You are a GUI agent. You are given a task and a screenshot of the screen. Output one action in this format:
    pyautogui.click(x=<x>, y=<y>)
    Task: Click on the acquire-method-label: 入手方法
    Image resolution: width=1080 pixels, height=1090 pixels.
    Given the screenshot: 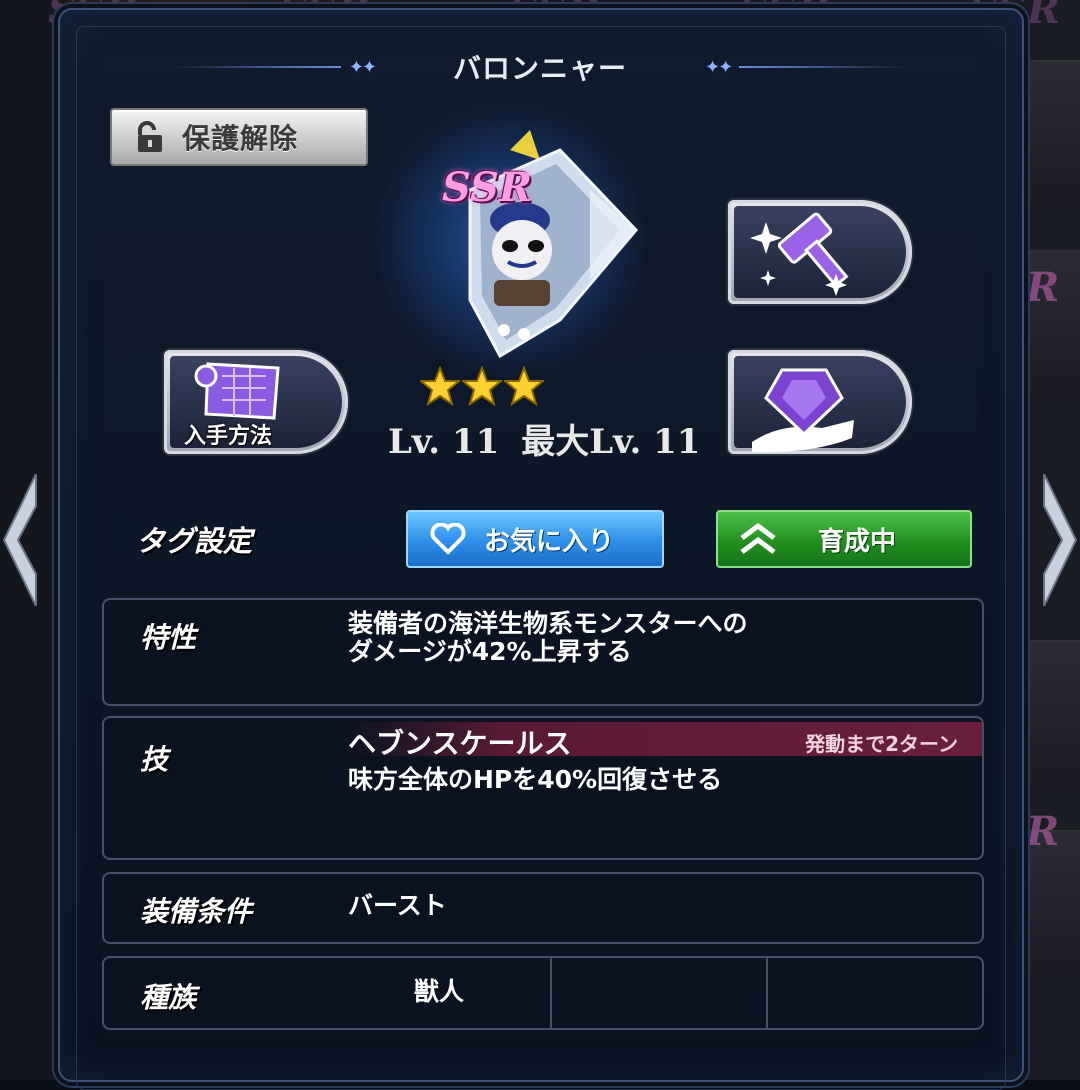 What is the action you would take?
    pyautogui.click(x=228, y=436)
    